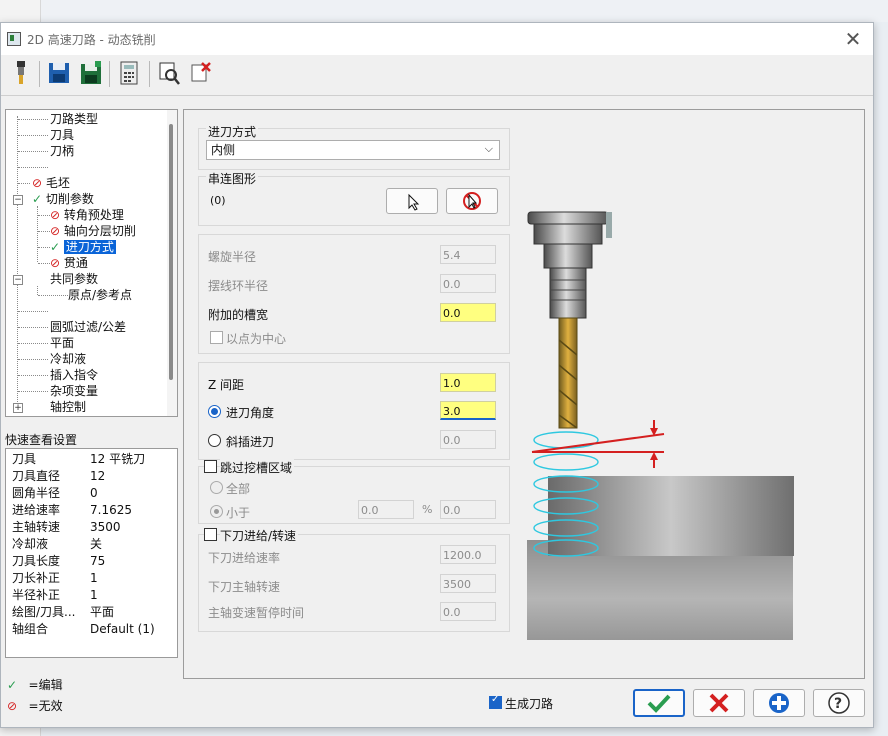  I want to click on extra-slot-field: 0.0, so click(468, 312).